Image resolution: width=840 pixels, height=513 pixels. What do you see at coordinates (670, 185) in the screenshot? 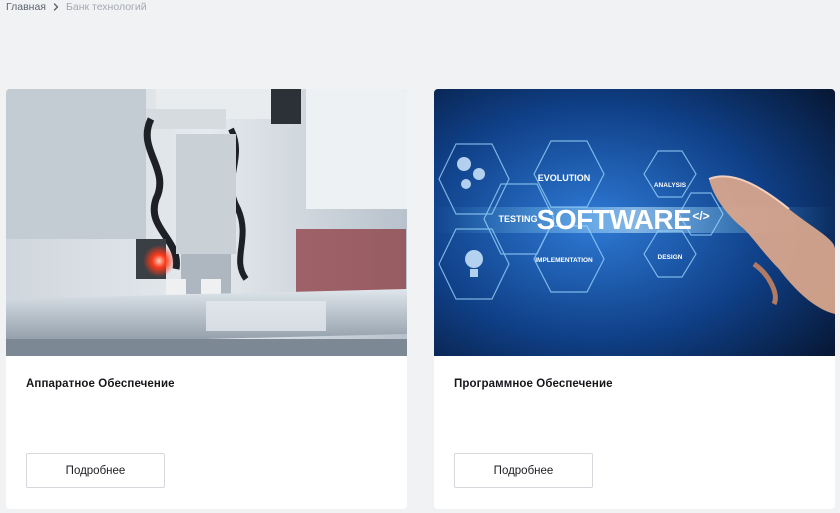
I see `svg-text: ANALYSIS` at bounding box center [670, 185].